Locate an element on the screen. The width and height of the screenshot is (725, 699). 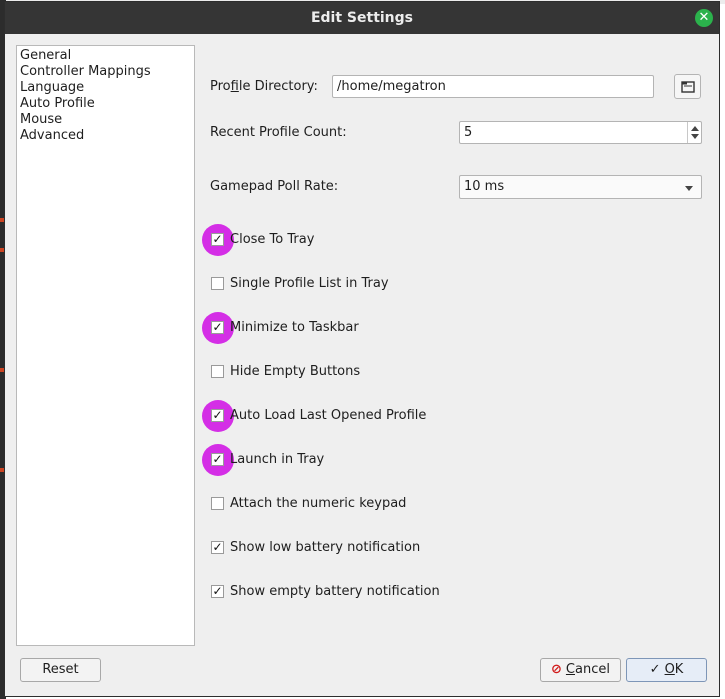
checkbox-auto-load-last-opened-profile: ✓ Auto Load Last Opened Profile is located at coordinates (354, 416).